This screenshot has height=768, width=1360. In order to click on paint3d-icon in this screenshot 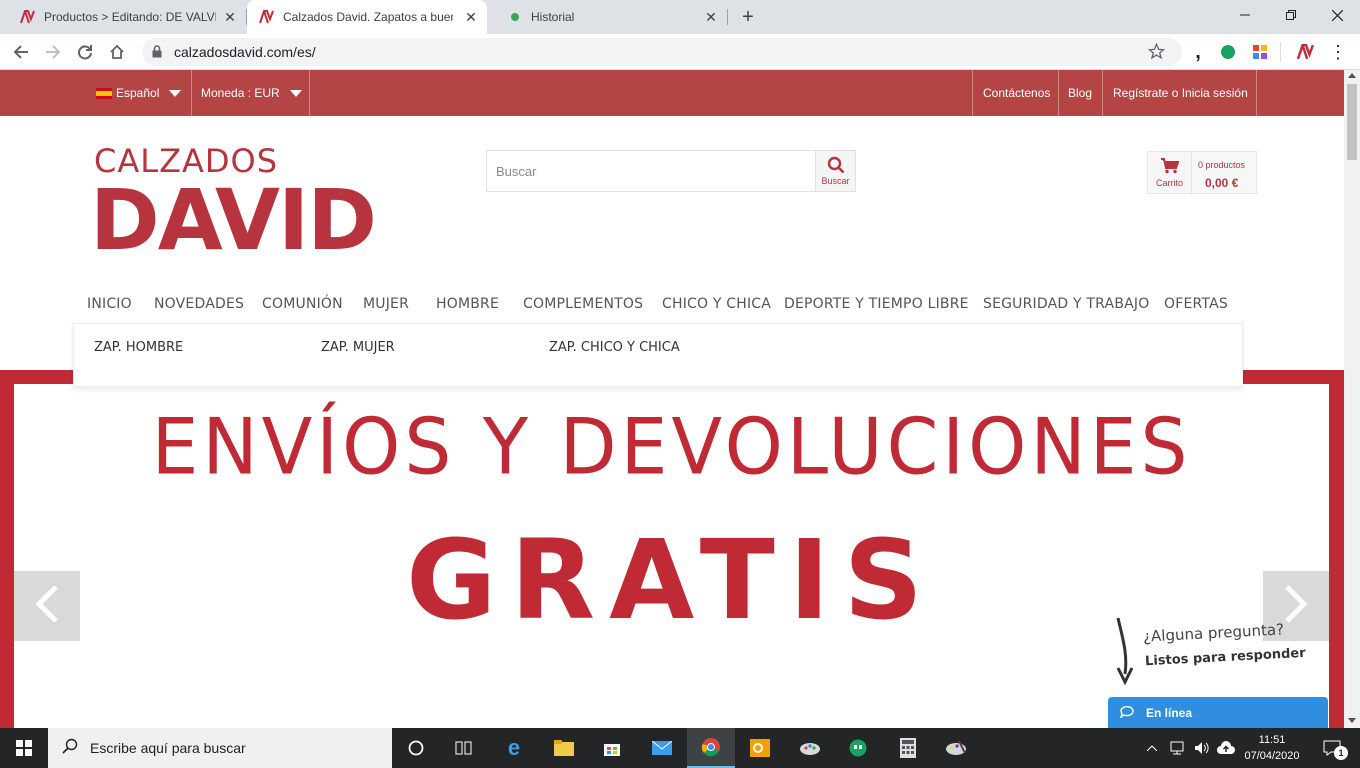, I will do `click(956, 748)`.